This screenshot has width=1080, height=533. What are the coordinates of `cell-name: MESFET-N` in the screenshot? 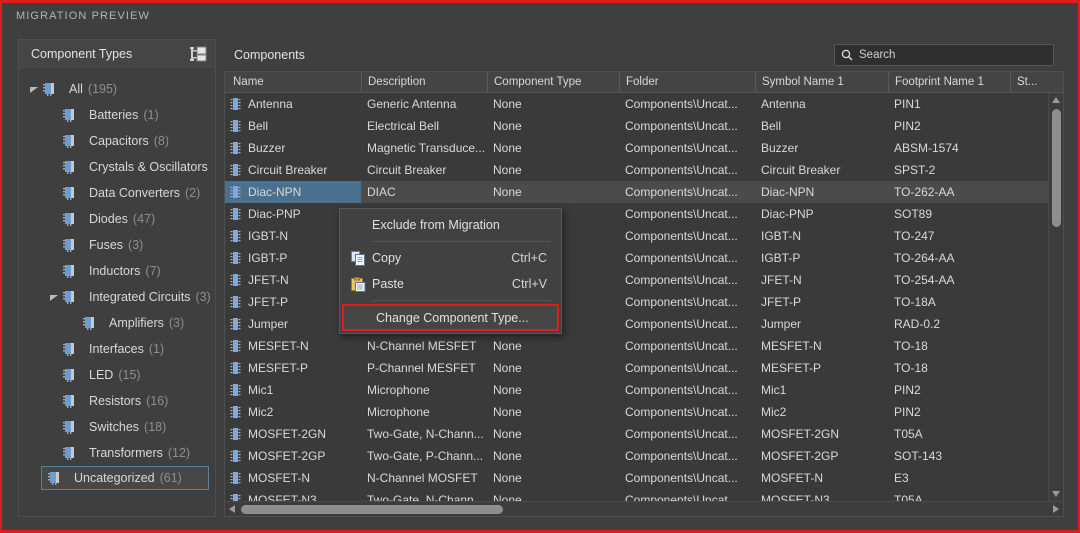 It's located at (293, 346).